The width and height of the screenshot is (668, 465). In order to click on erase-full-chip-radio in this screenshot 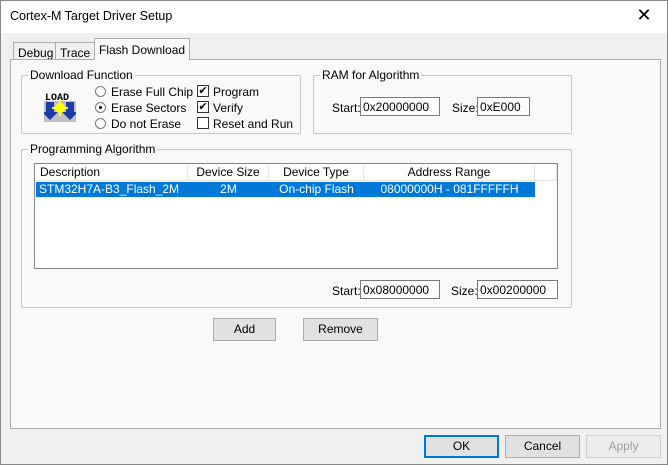, I will do `click(100, 91)`.